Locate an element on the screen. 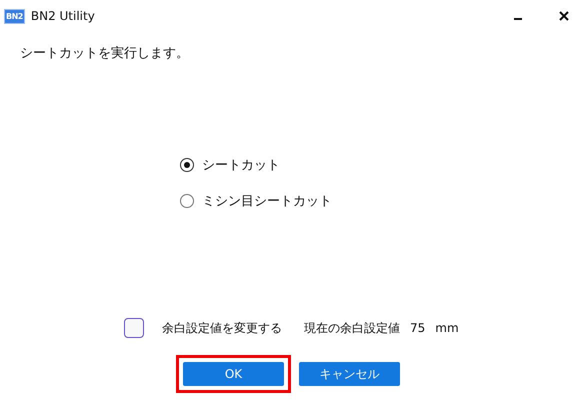 The image size is (584, 412). margin-value: 75 is located at coordinates (418, 328).